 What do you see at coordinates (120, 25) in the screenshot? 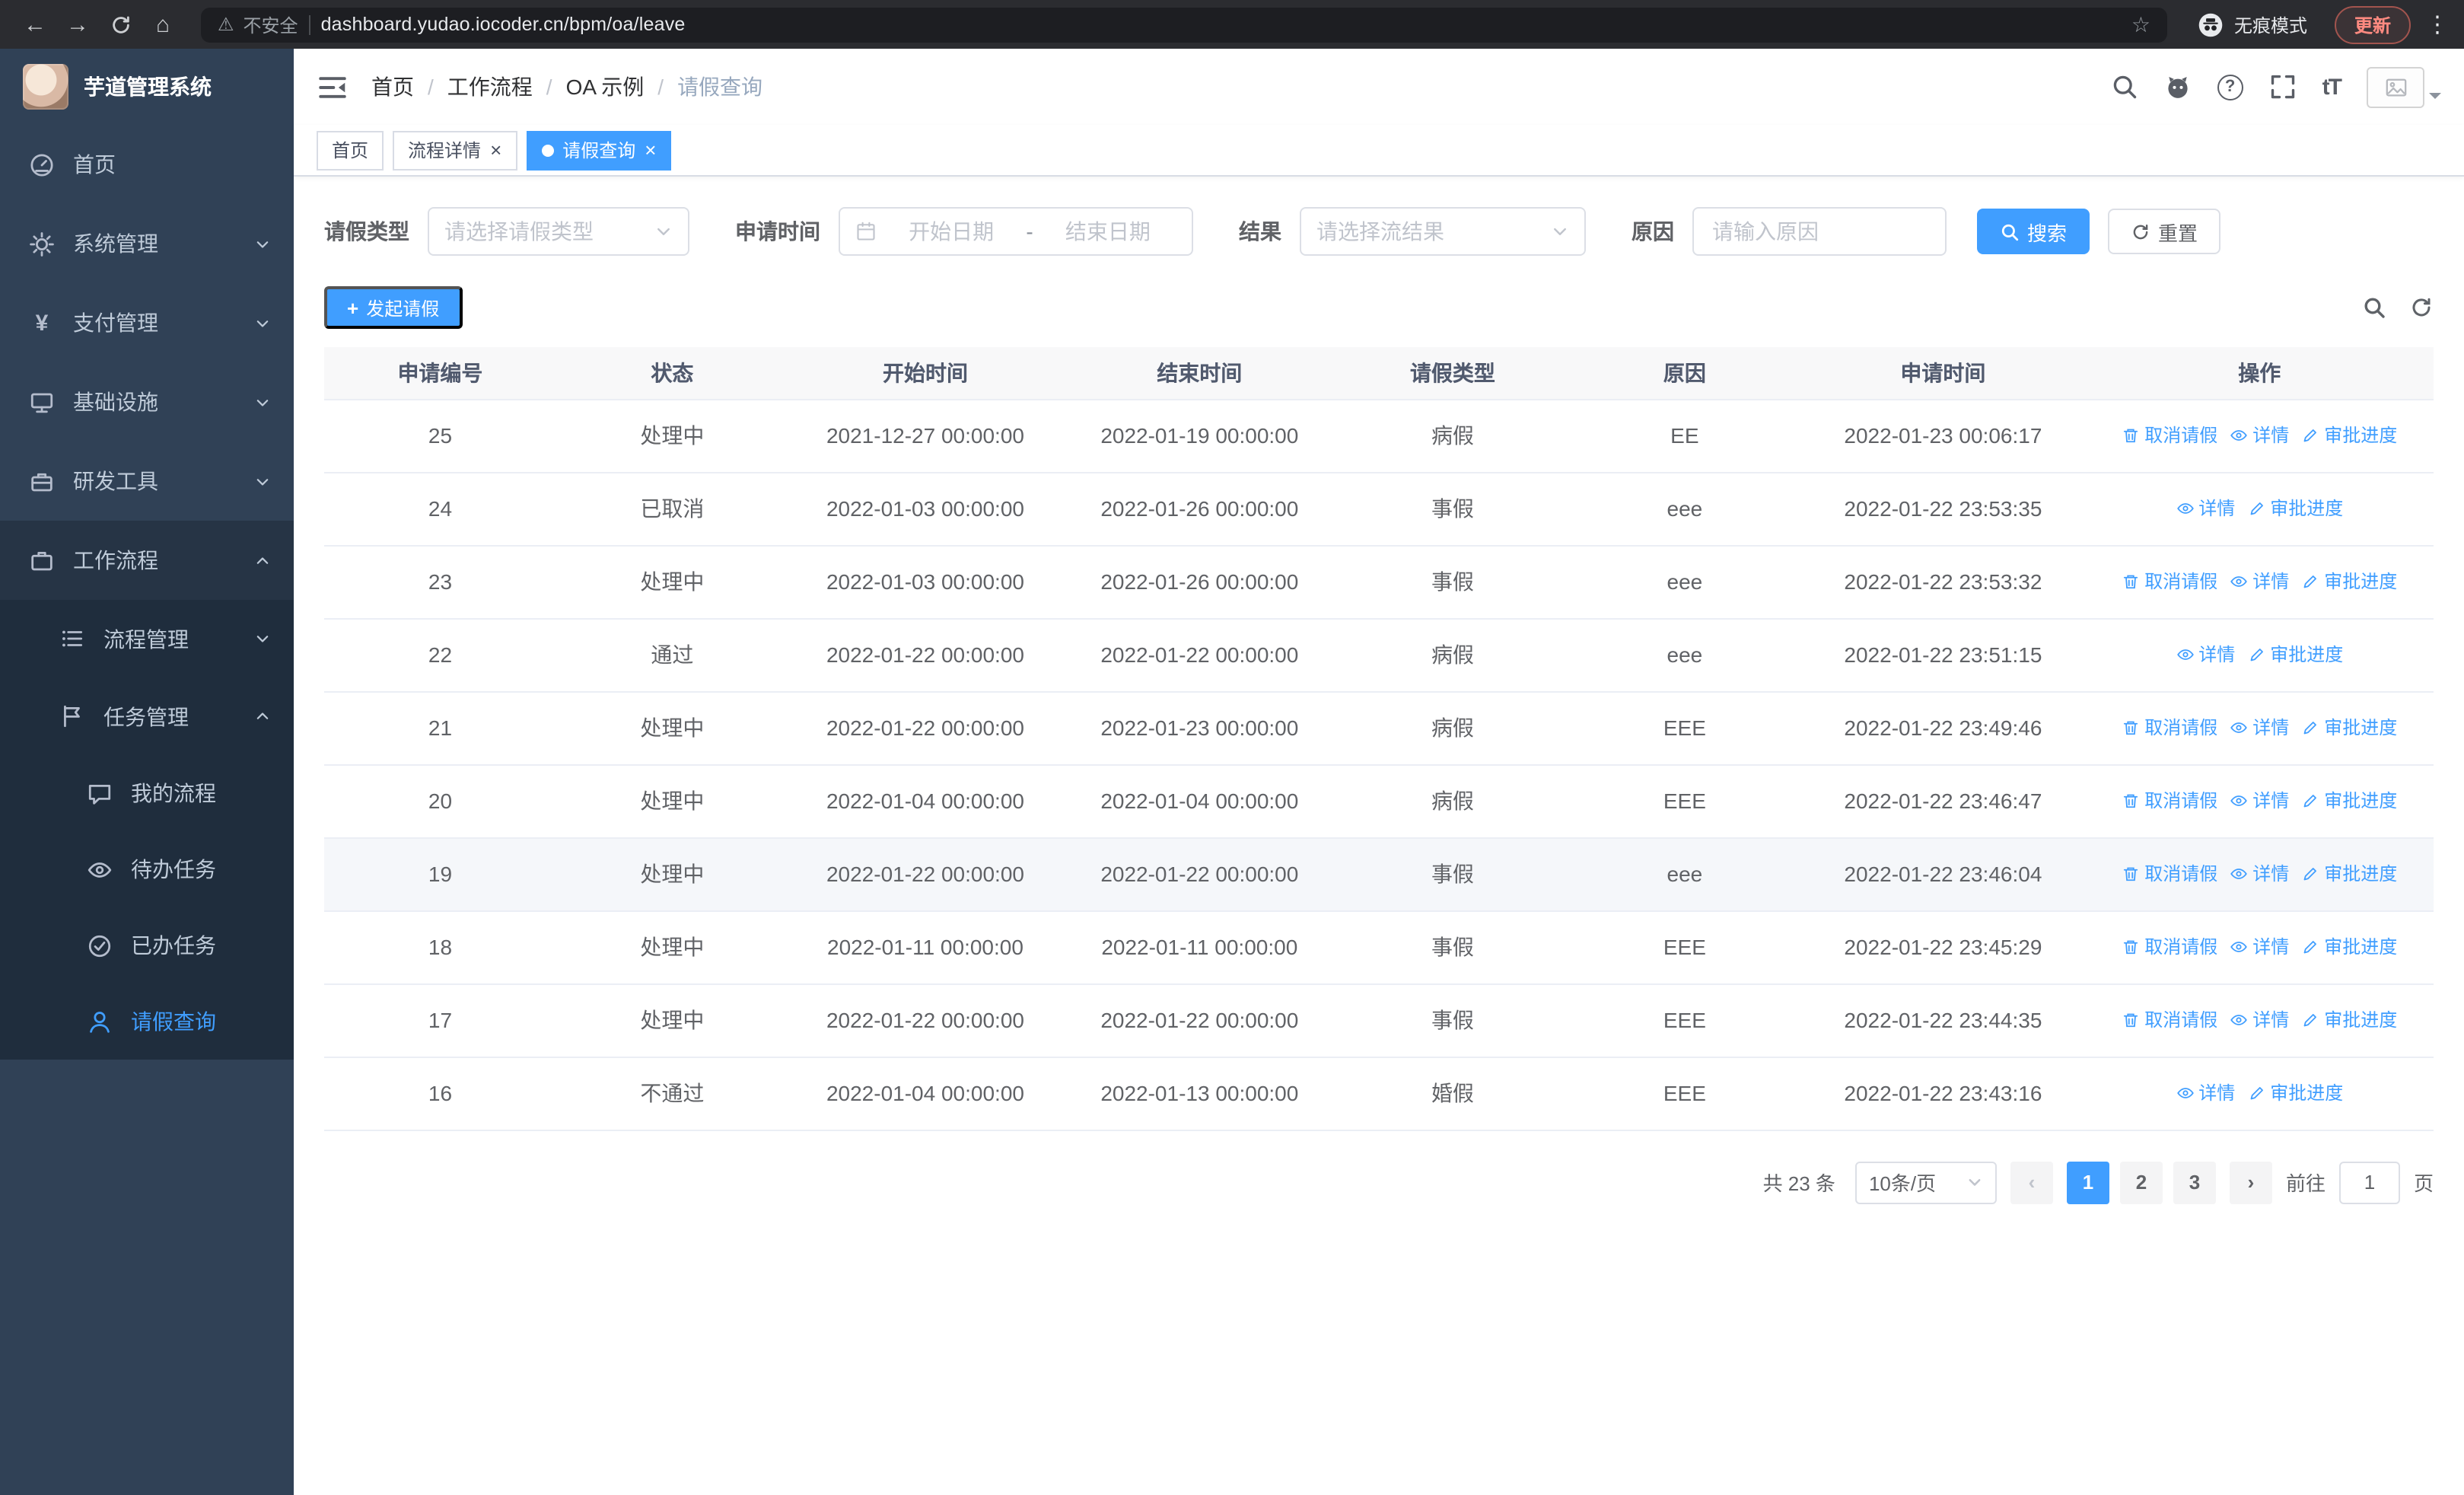
I see `reload-icon` at bounding box center [120, 25].